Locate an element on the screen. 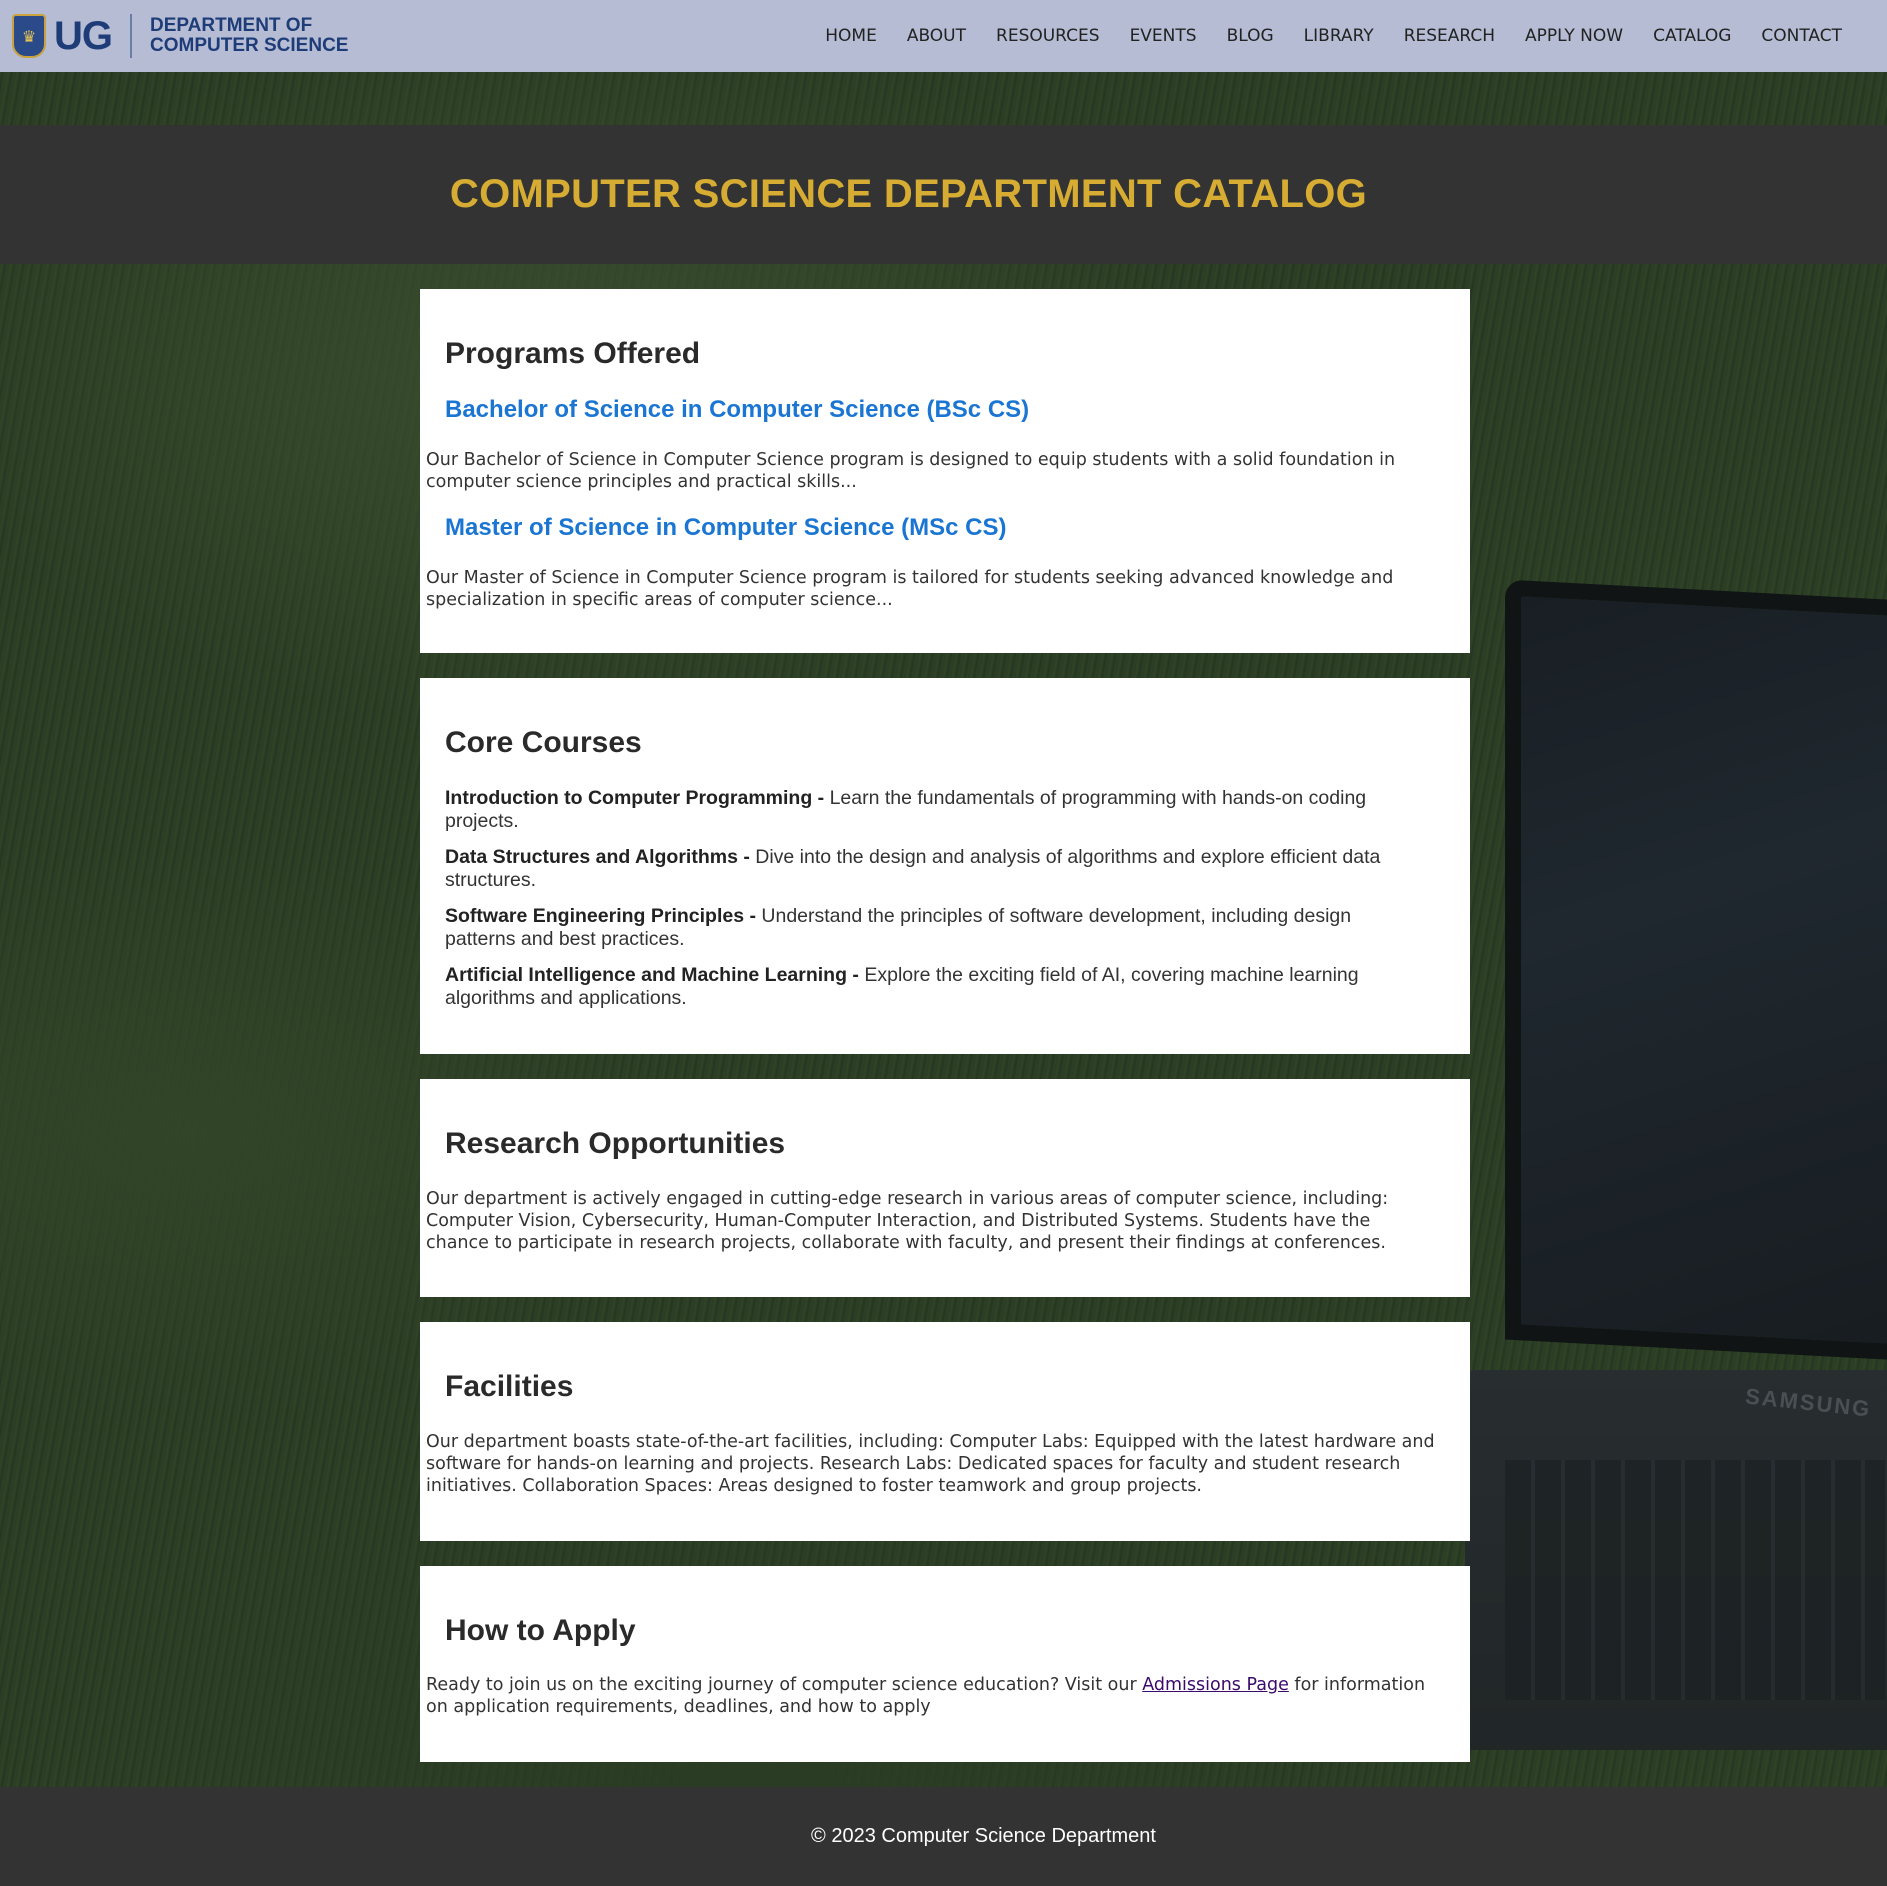 The width and height of the screenshot is (1887, 1886). facilities-heading: Facilities is located at coordinates (509, 1386).